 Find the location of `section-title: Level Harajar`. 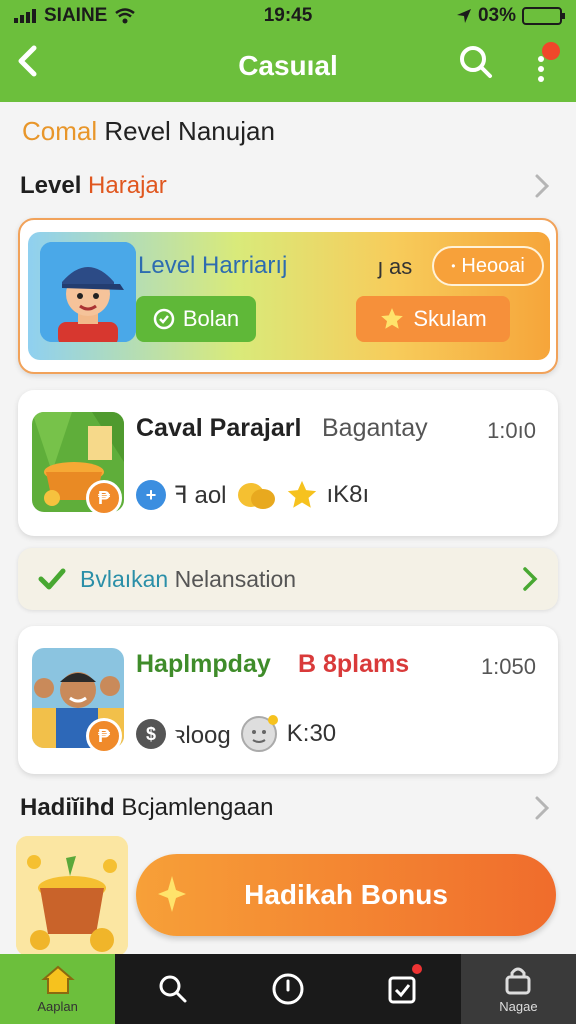

section-title: Level Harajar is located at coordinates (93, 186).